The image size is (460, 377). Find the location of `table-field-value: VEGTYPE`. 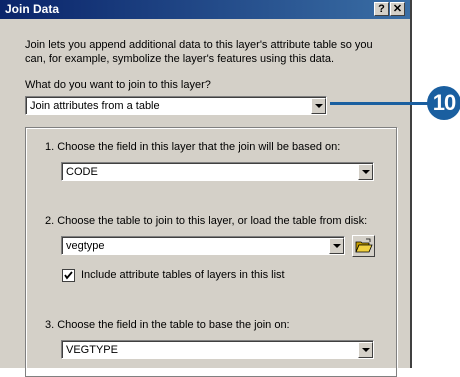

table-field-value: VEGTYPE is located at coordinates (92, 350).